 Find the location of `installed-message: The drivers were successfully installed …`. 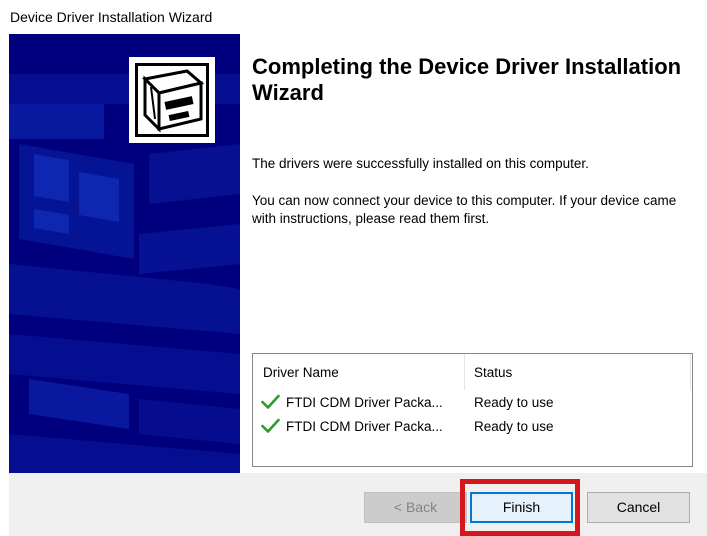

installed-message: The drivers were successfully installed … is located at coordinates (420, 163).